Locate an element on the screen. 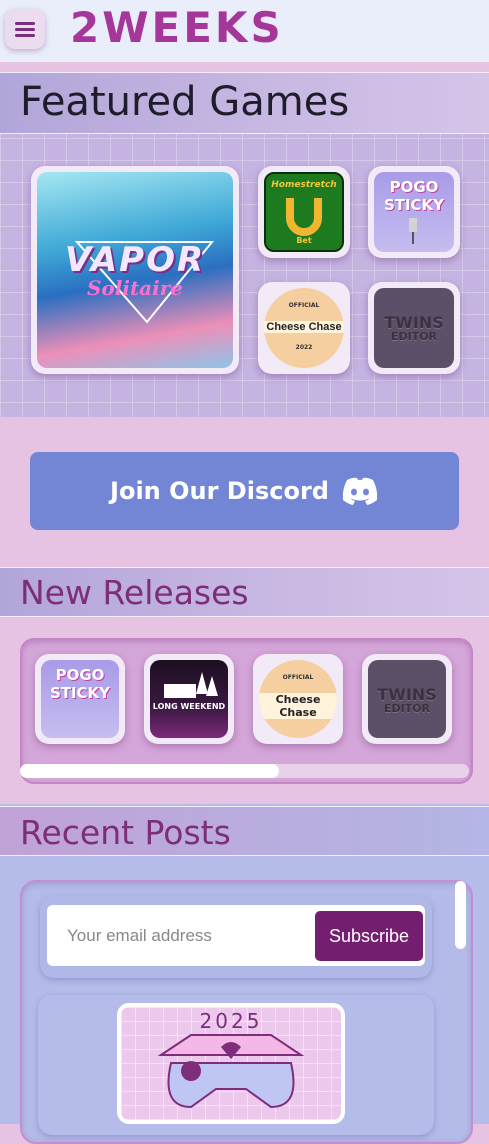  cheese-chase-year: 2022 is located at coordinates (304, 347).